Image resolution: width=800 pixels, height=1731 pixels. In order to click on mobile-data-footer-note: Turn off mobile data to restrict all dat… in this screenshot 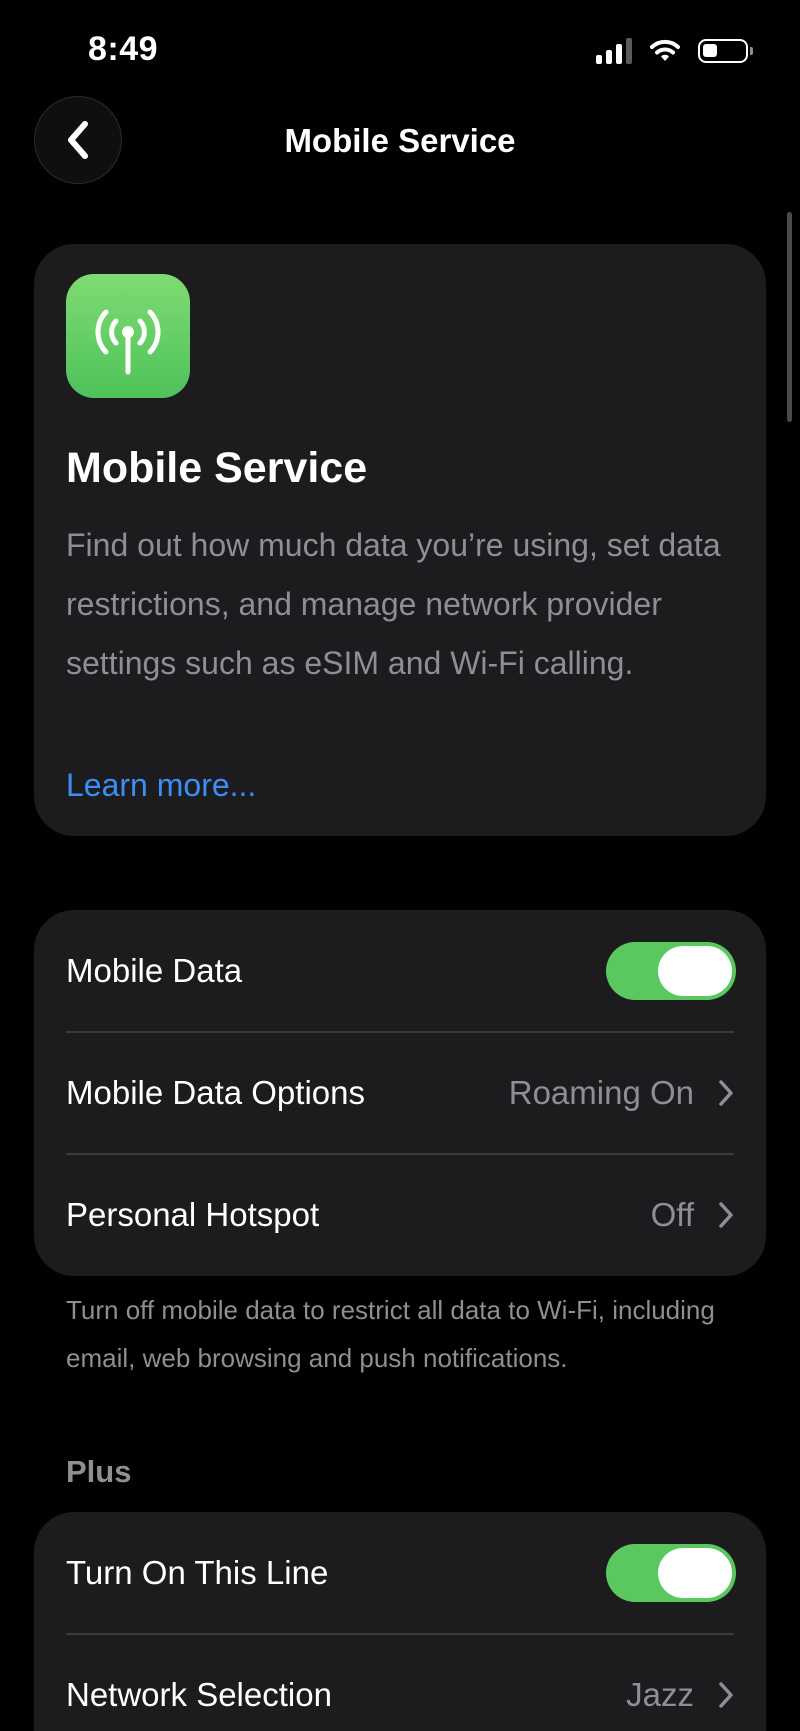, I will do `click(390, 1334)`.